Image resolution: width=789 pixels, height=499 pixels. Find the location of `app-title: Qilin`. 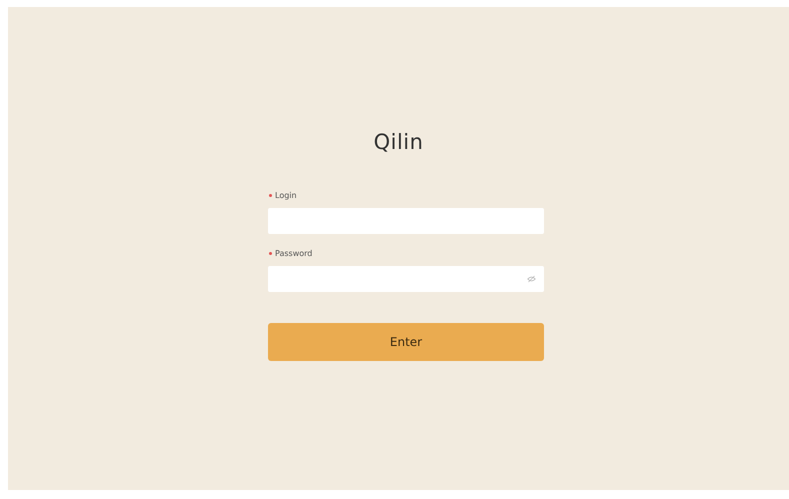

app-title: Qilin is located at coordinates (399, 142).